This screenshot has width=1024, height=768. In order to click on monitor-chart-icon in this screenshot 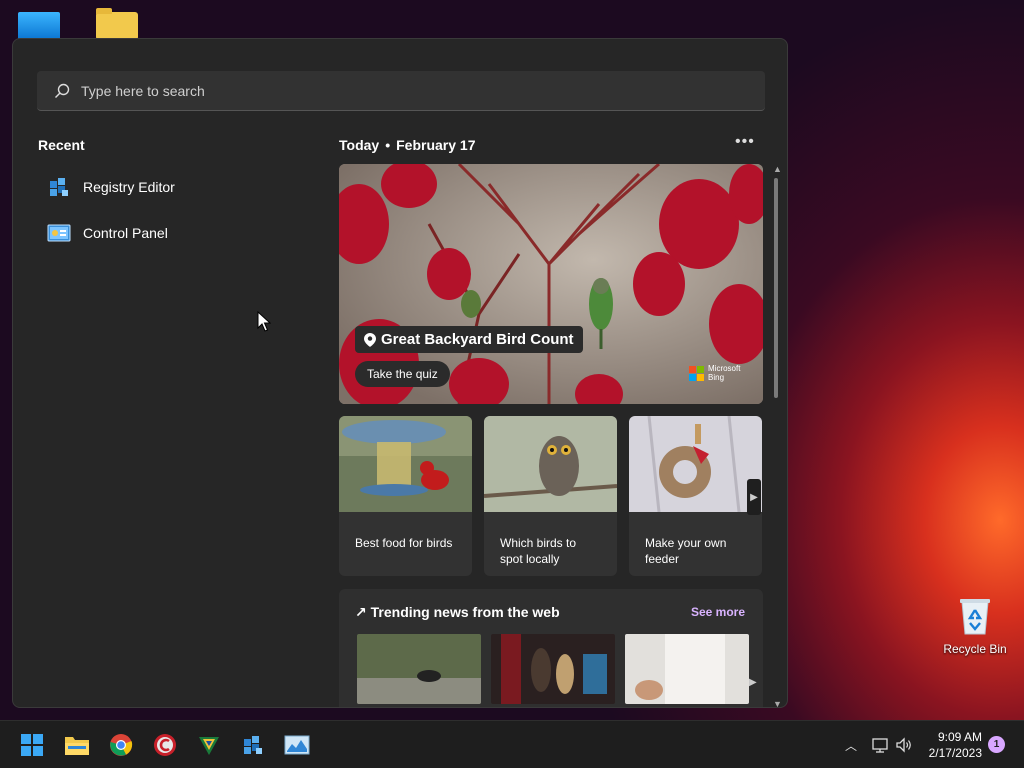, I will do `click(297, 745)`.